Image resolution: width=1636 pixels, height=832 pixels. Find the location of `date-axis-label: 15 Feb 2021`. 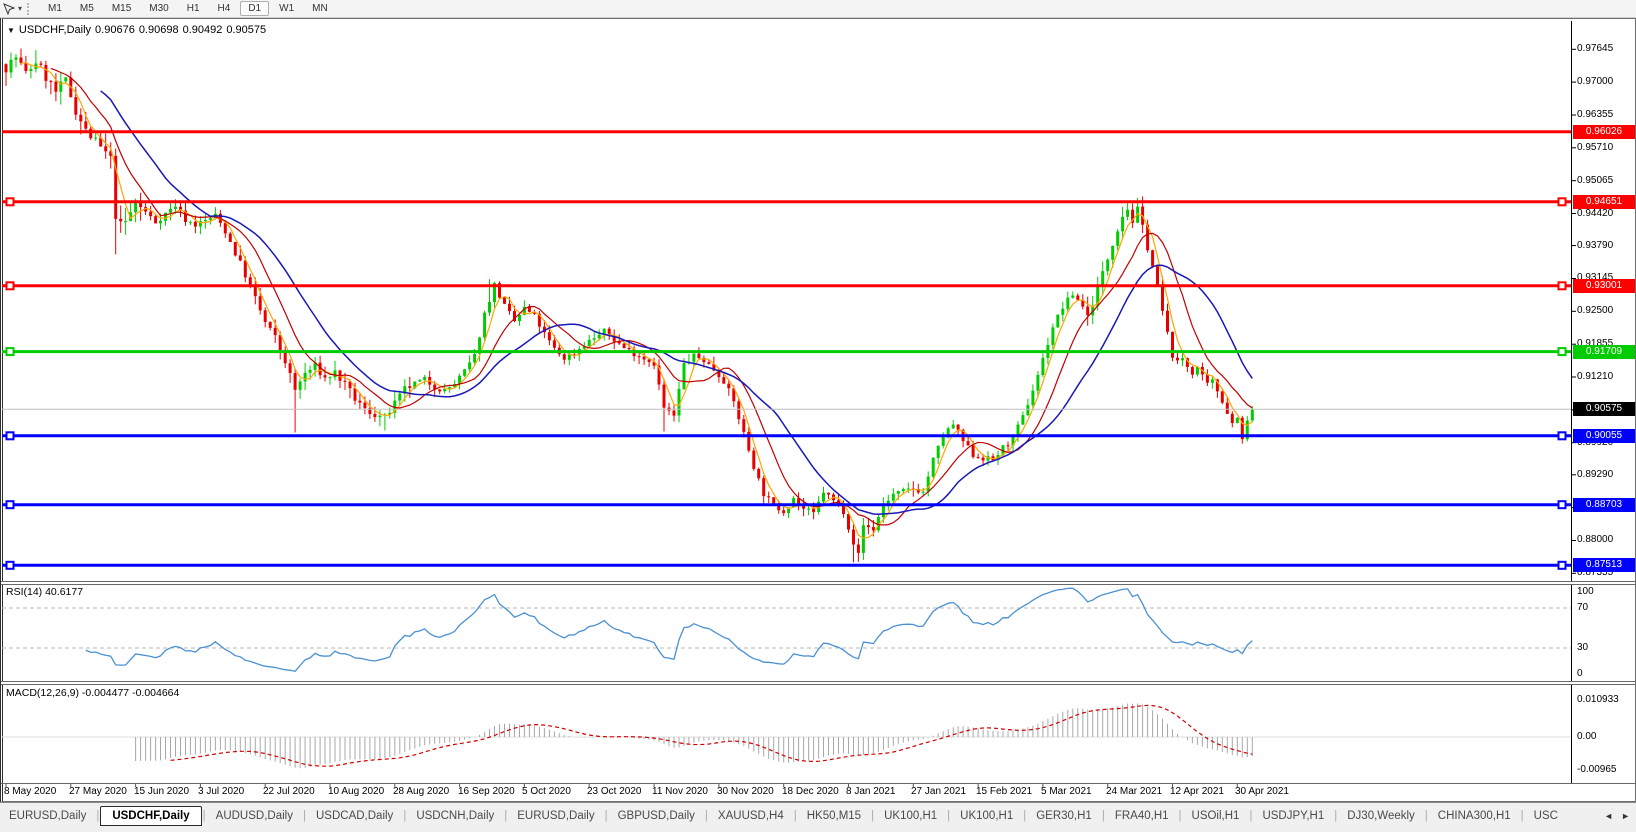

date-axis-label: 15 Feb 2021 is located at coordinates (1004, 791).